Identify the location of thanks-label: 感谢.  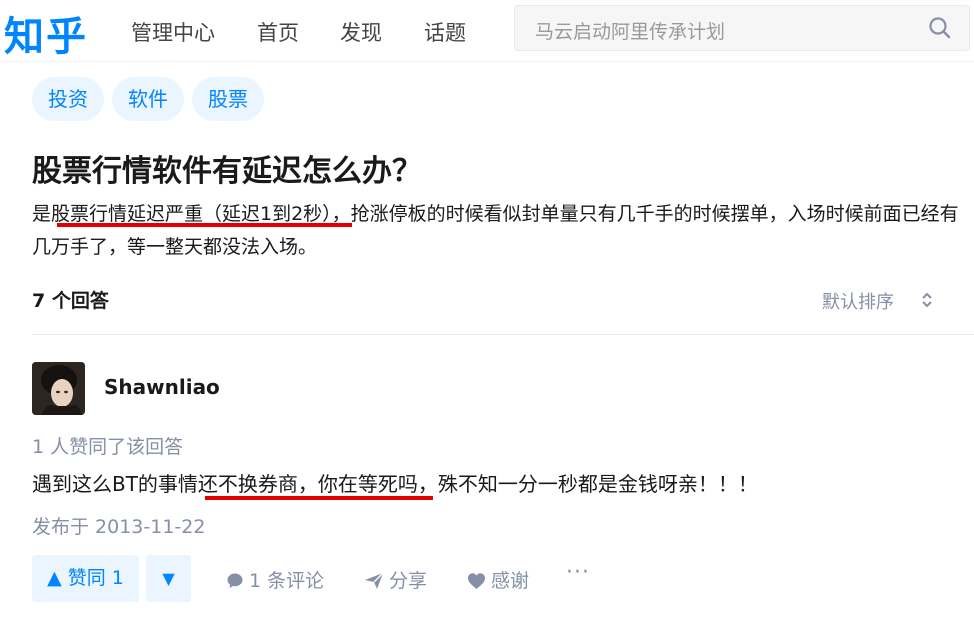
(510, 581).